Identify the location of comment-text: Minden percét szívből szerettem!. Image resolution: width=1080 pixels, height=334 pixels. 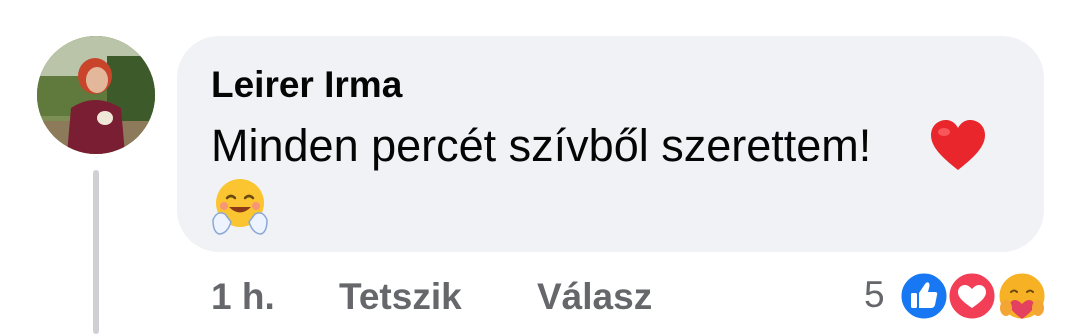
(541, 145).